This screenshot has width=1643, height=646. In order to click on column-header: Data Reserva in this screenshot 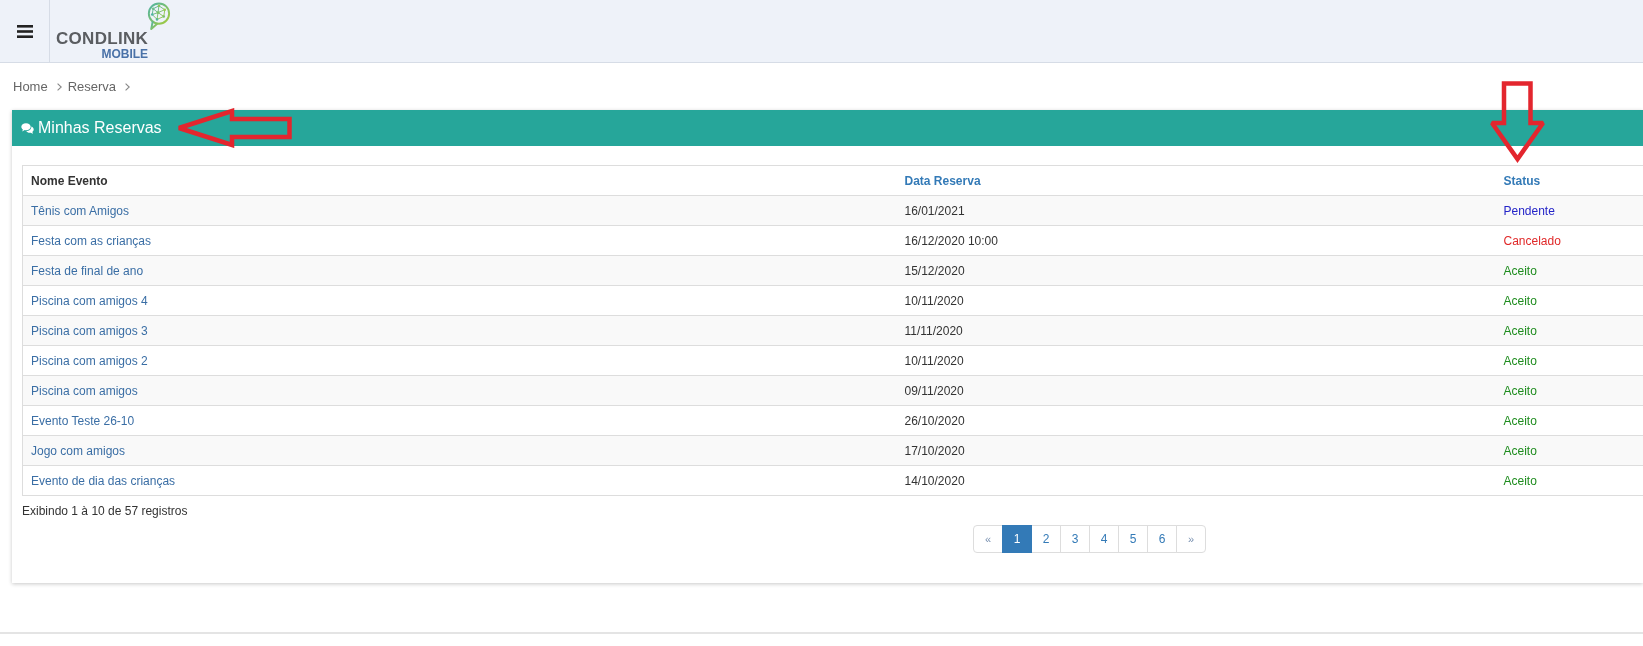, I will do `click(942, 180)`.